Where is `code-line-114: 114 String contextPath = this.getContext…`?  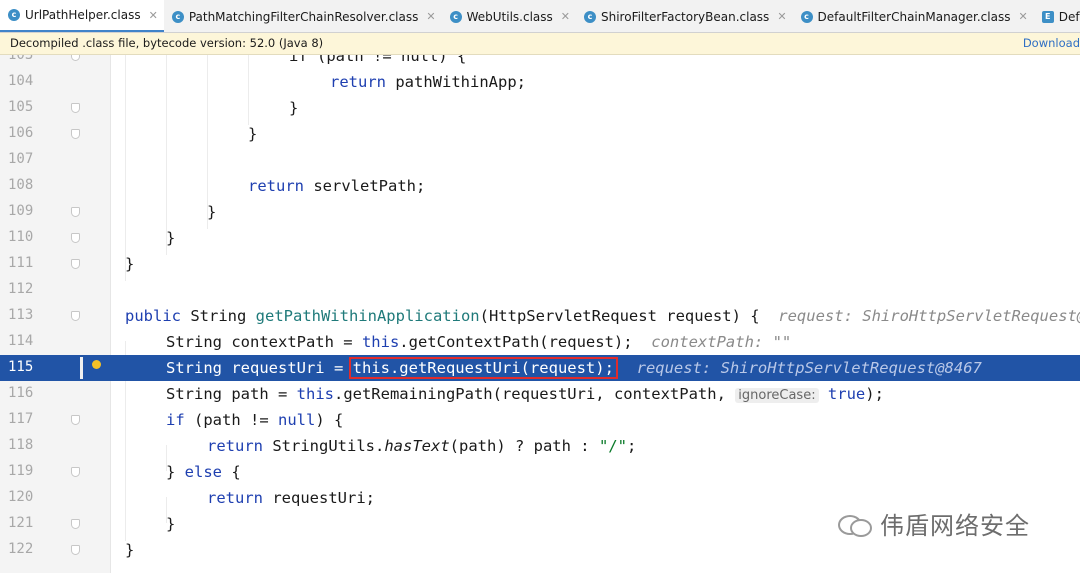
code-line-114: 114 String contextPath = this.getContext… is located at coordinates (540, 342).